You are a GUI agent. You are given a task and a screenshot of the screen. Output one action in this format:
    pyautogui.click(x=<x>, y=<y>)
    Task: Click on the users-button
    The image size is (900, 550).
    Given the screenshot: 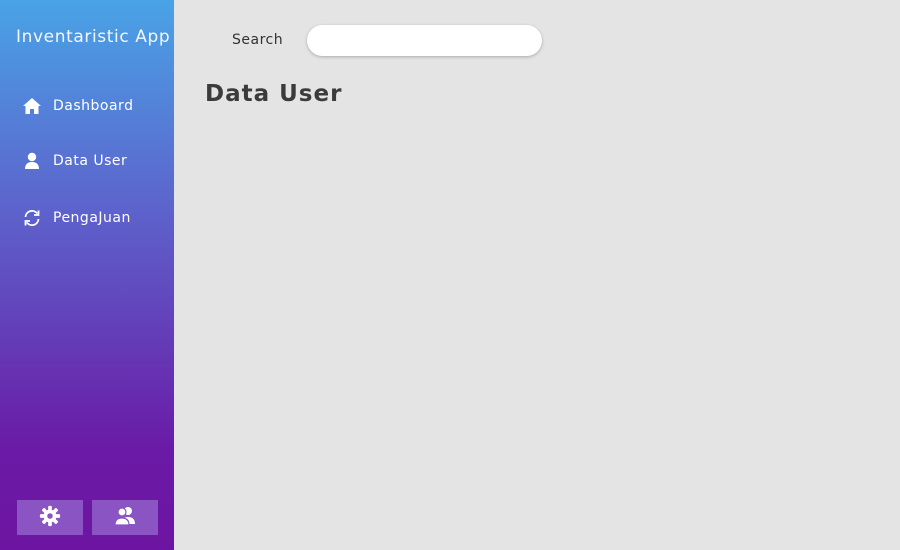 What is the action you would take?
    pyautogui.click(x=125, y=517)
    